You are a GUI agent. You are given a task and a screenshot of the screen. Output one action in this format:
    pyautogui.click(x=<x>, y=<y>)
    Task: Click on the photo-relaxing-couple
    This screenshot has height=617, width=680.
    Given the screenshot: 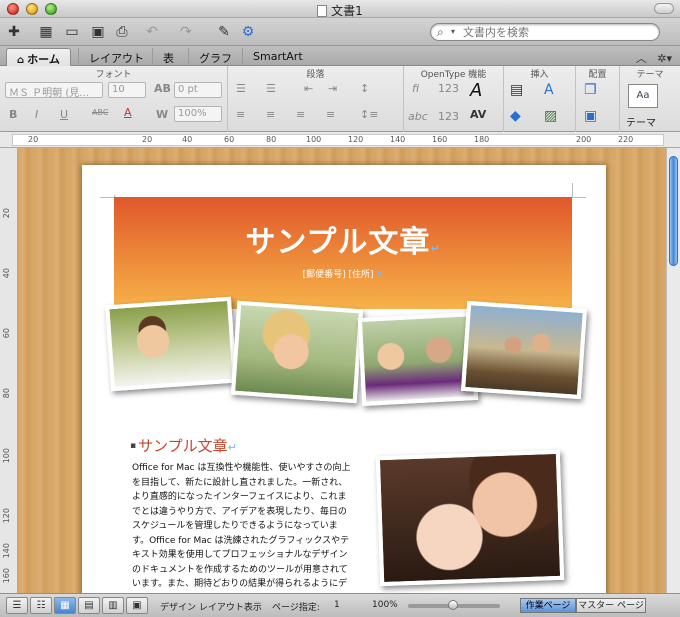 What is the action you would take?
    pyautogui.click(x=524, y=350)
    